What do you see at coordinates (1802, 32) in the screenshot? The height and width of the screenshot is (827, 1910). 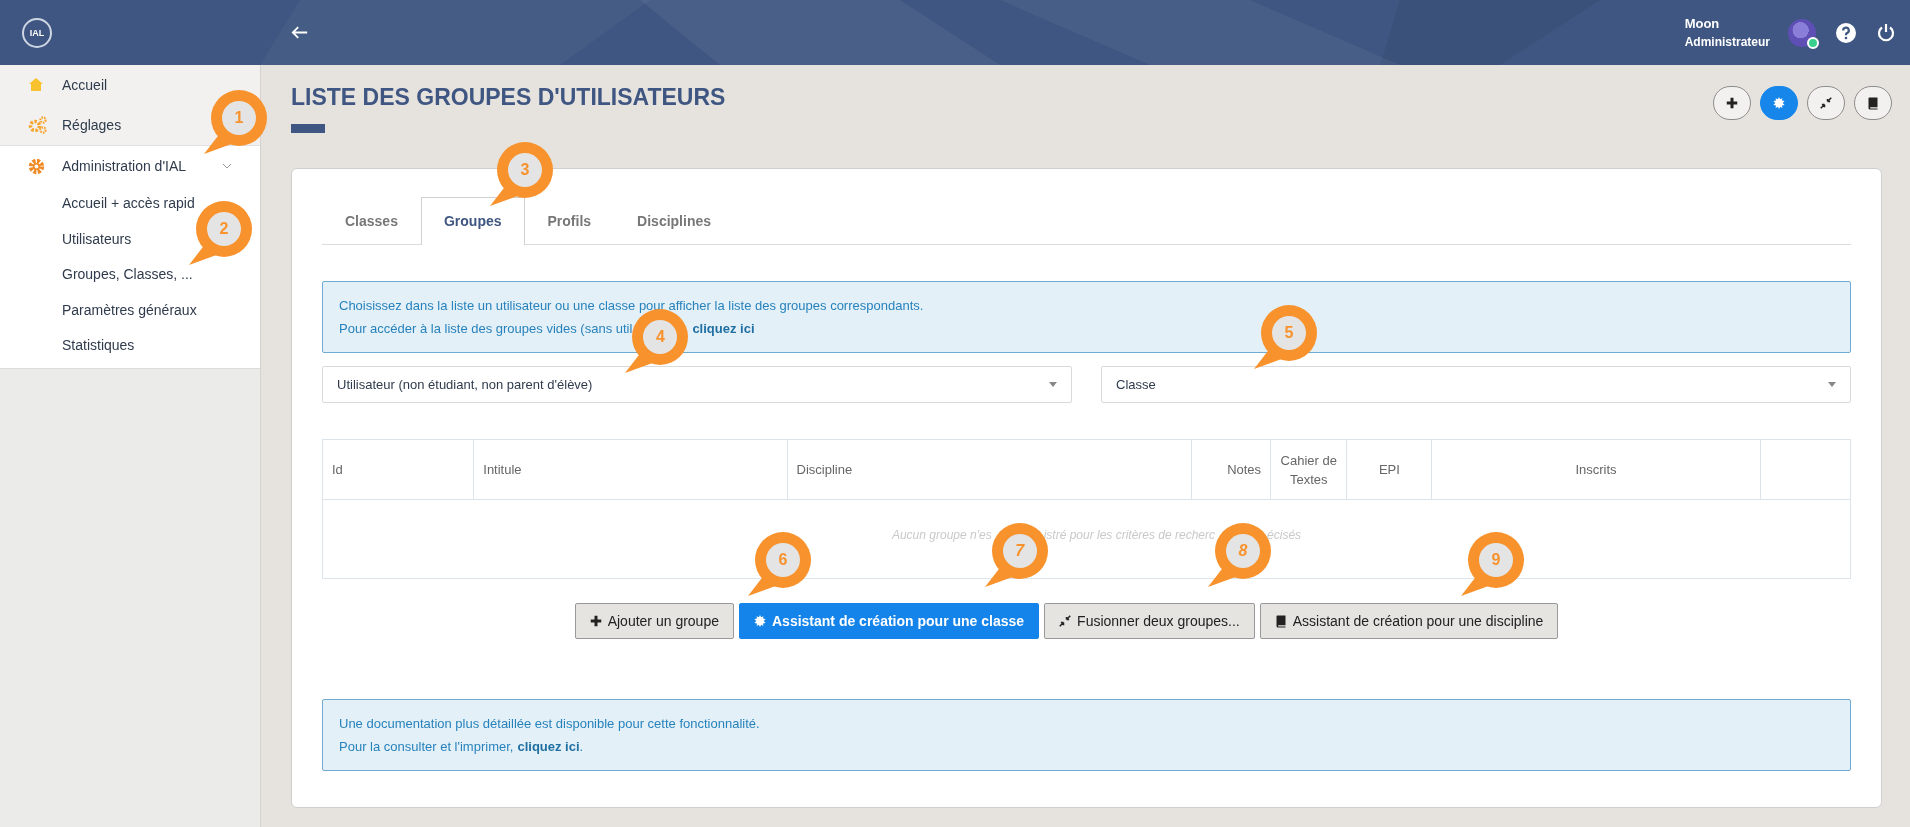 I see `avatar` at bounding box center [1802, 32].